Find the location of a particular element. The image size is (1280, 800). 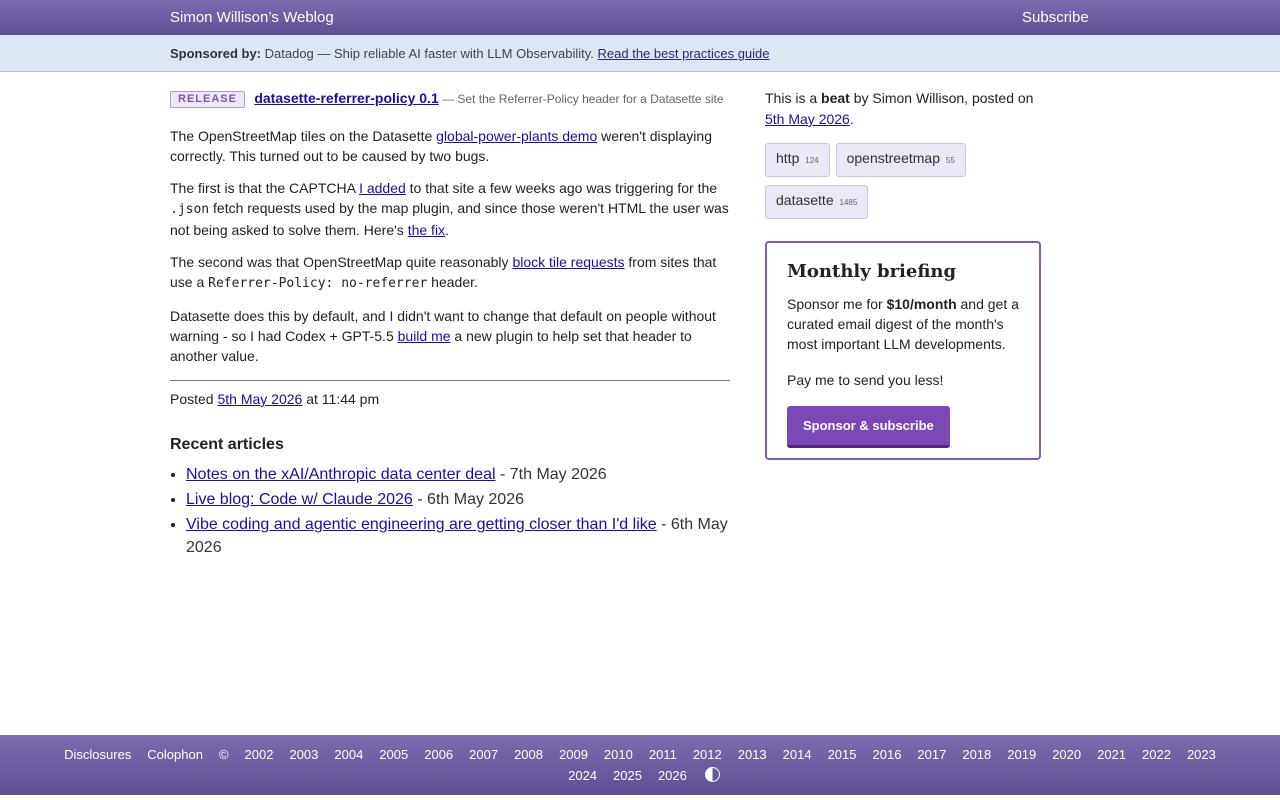

footer-link-2020: 2020 is located at coordinates (1066, 754).